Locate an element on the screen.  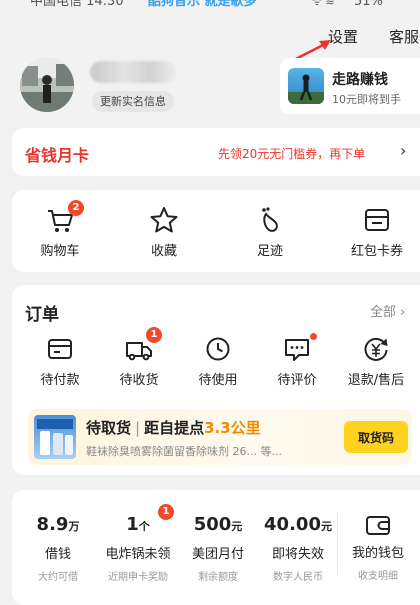
expiring-label: 即将失效 is located at coordinates (297, 554).